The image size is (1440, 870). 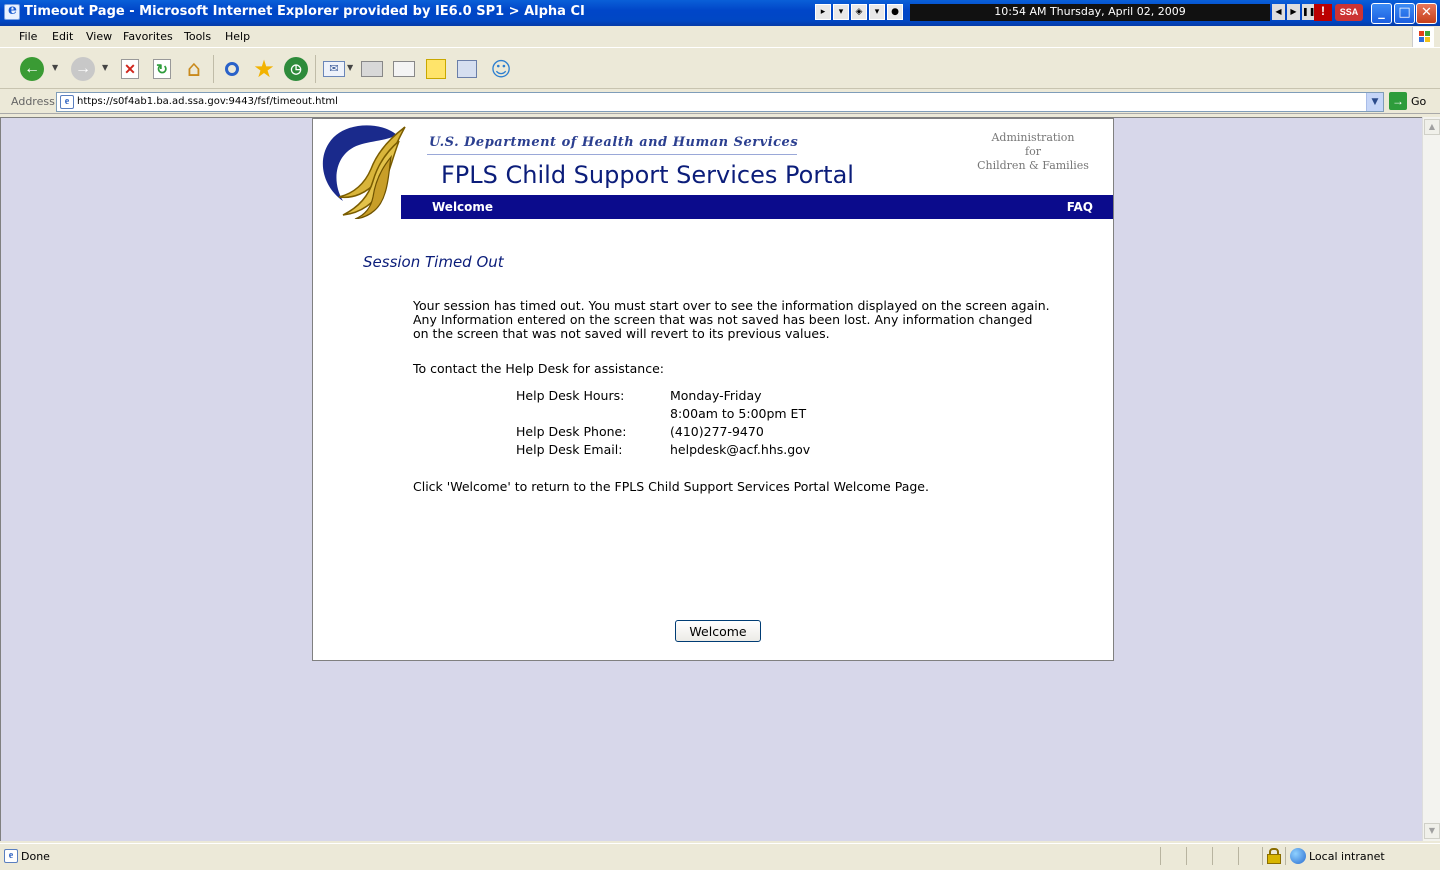 I want to click on forward-dropdown-icon: ▼, so click(x=105, y=67).